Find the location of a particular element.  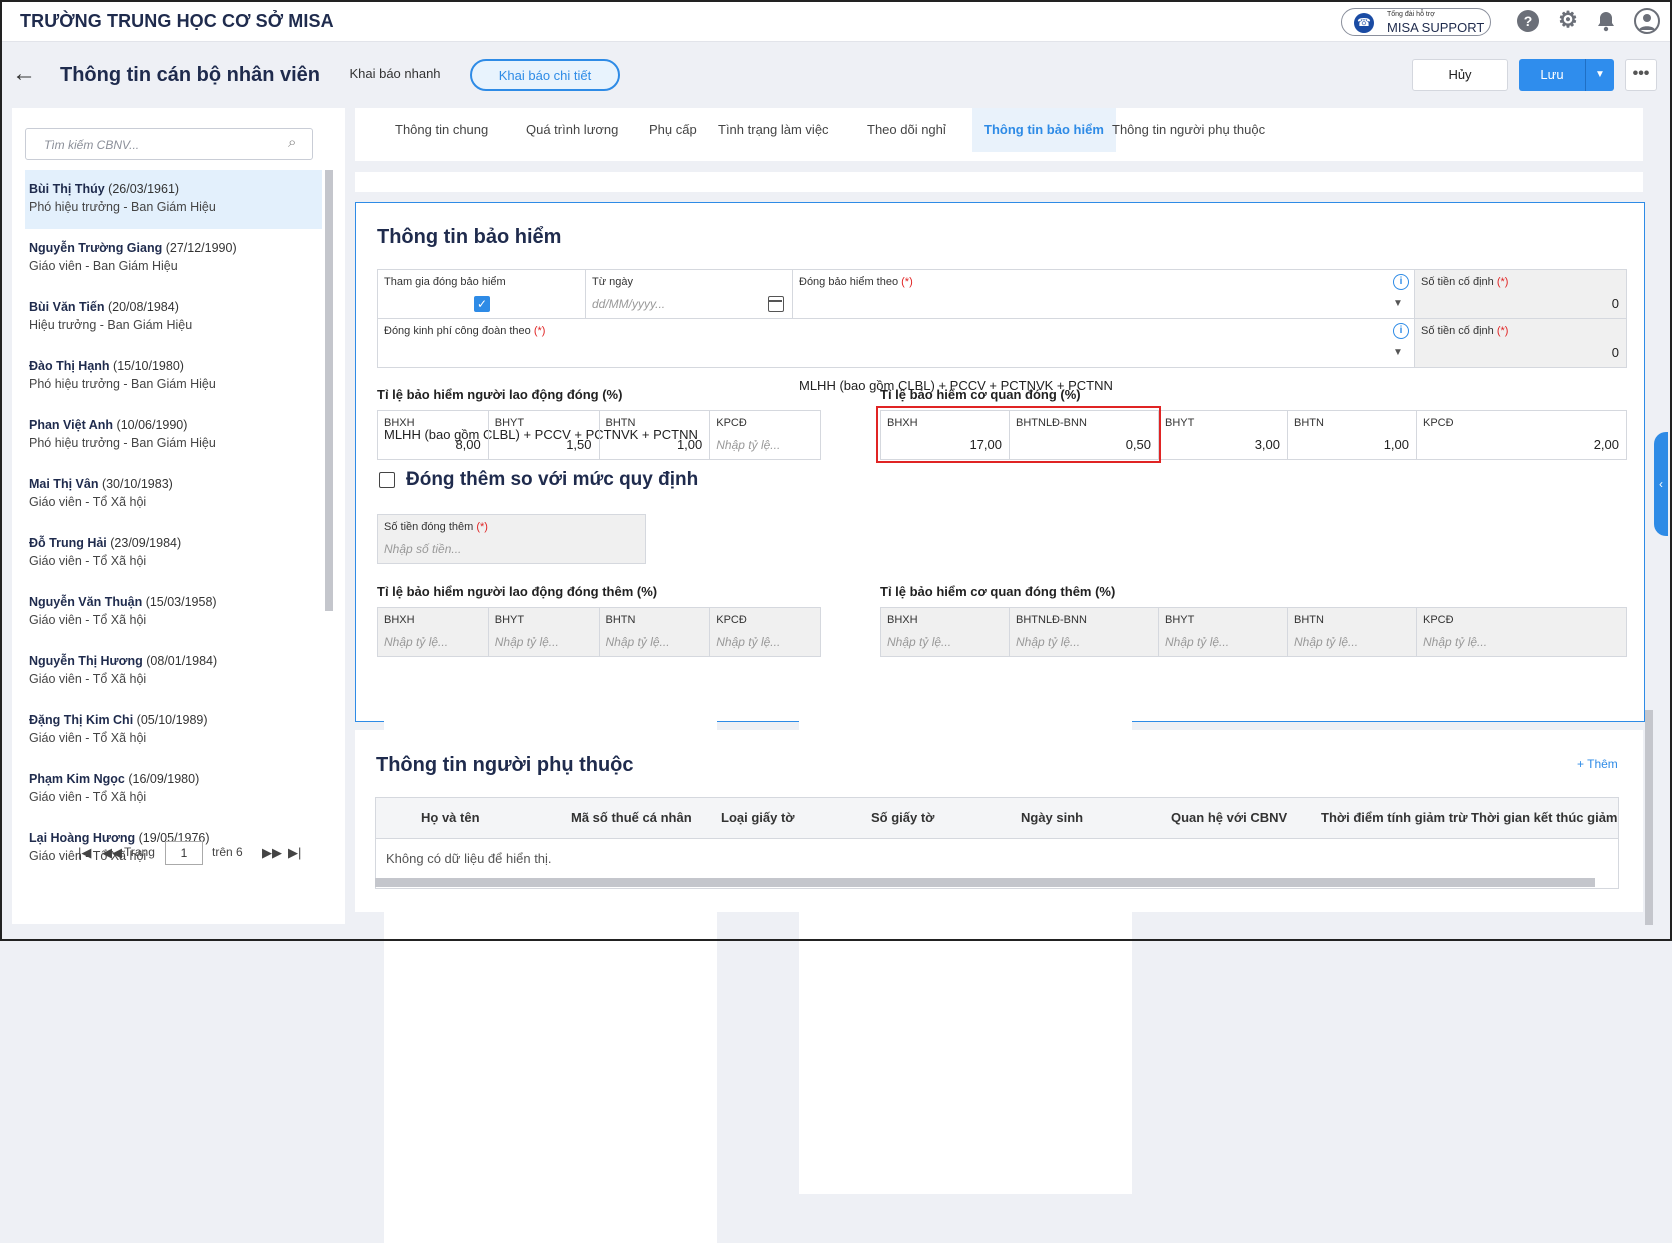

add-dependent-button: + Thêm is located at coordinates (1597, 764).